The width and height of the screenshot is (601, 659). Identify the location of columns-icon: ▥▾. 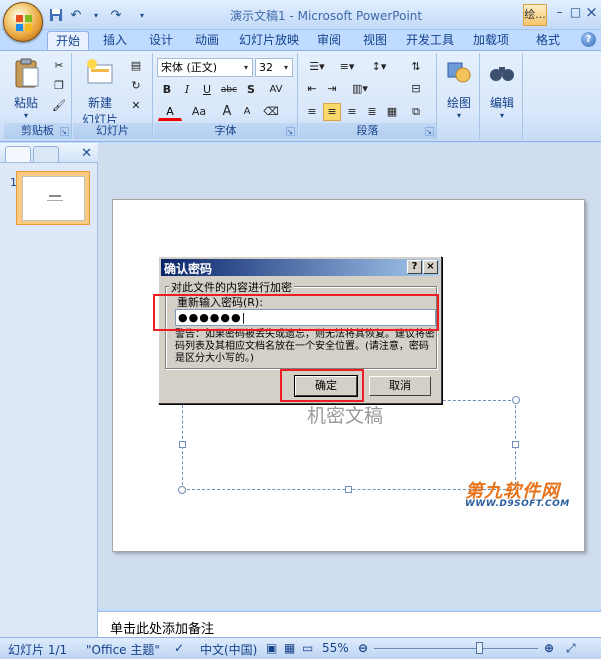
(360, 89).